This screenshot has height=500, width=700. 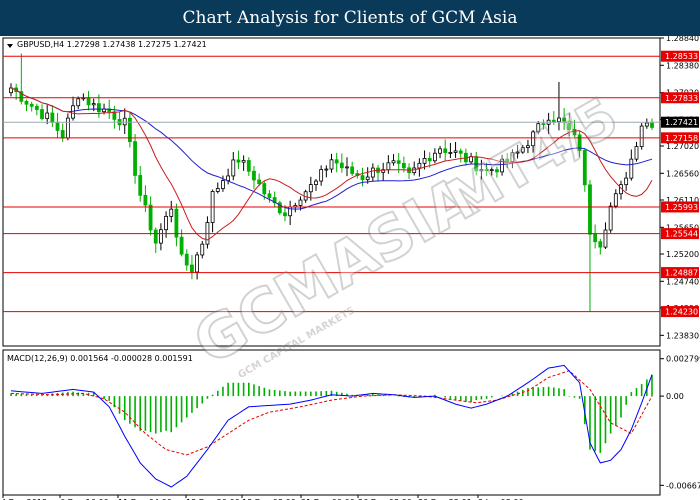 I want to click on level-label: 1.25544, so click(x=681, y=234).